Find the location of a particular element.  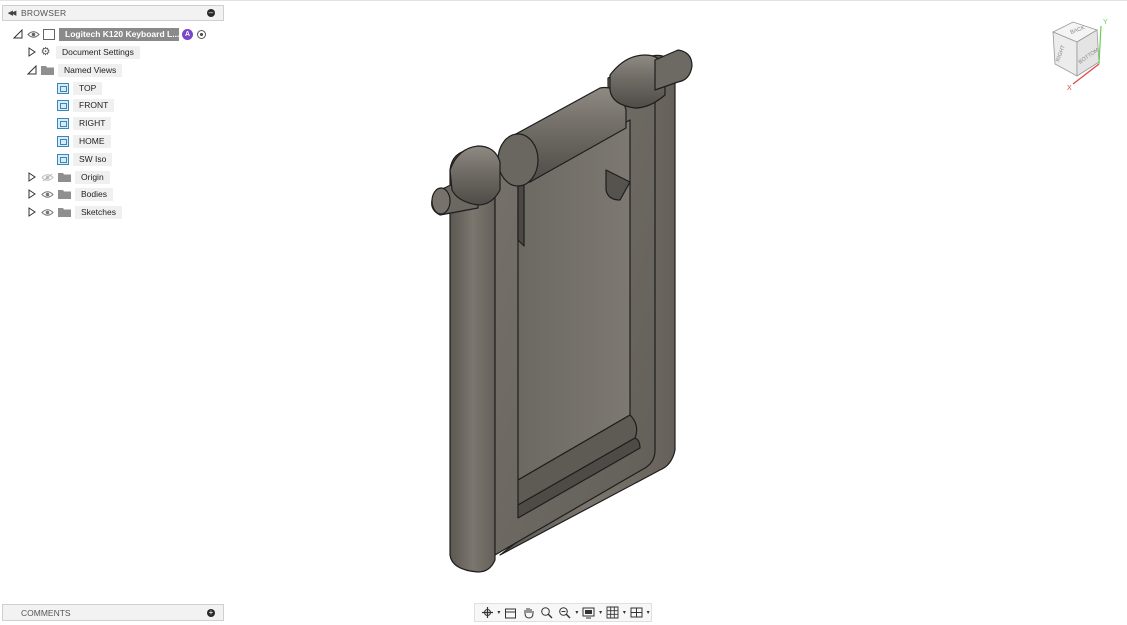

activate-radio-icon is located at coordinates (201, 34).